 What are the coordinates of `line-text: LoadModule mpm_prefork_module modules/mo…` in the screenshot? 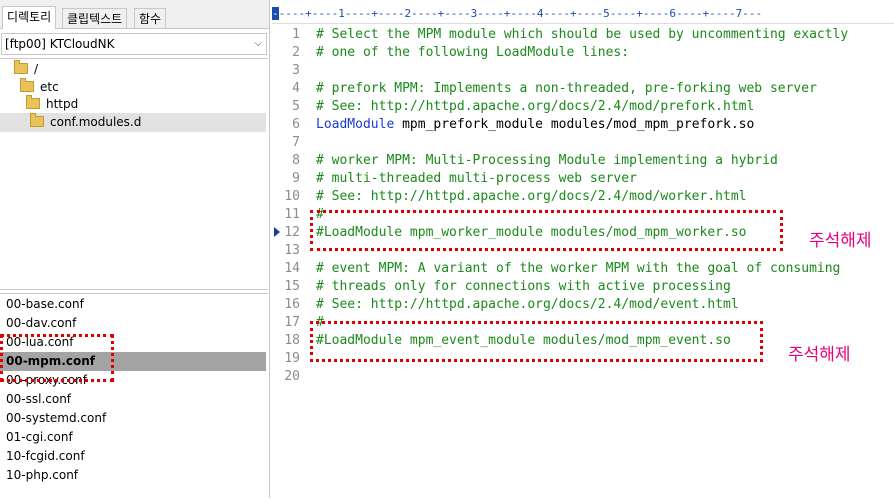 It's located at (535, 125).